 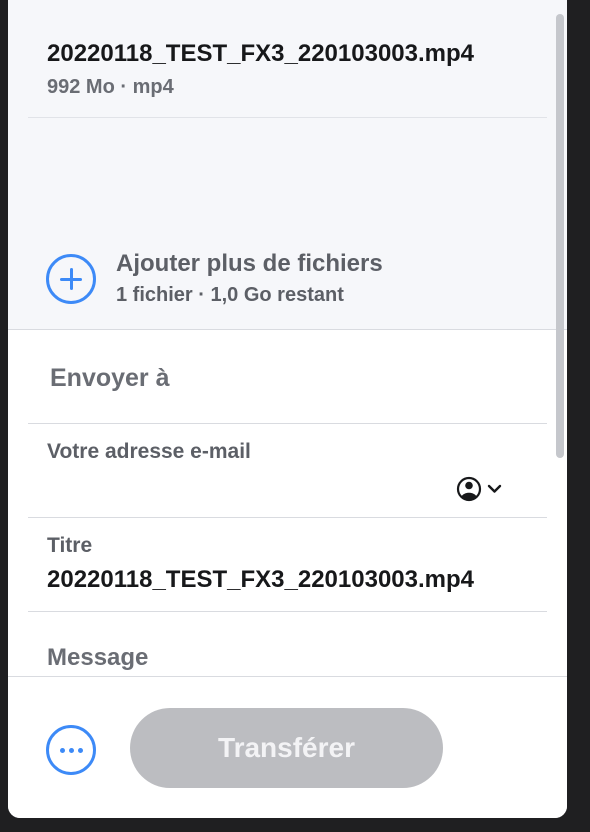 I want to click on transfer-button: Transférer, so click(x=286, y=748).